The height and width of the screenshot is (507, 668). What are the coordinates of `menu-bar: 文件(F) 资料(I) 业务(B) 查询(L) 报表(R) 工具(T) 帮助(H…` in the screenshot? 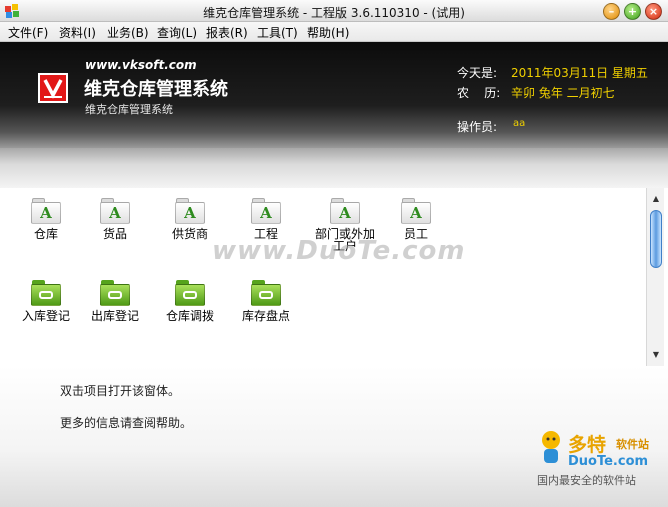 It's located at (334, 32).